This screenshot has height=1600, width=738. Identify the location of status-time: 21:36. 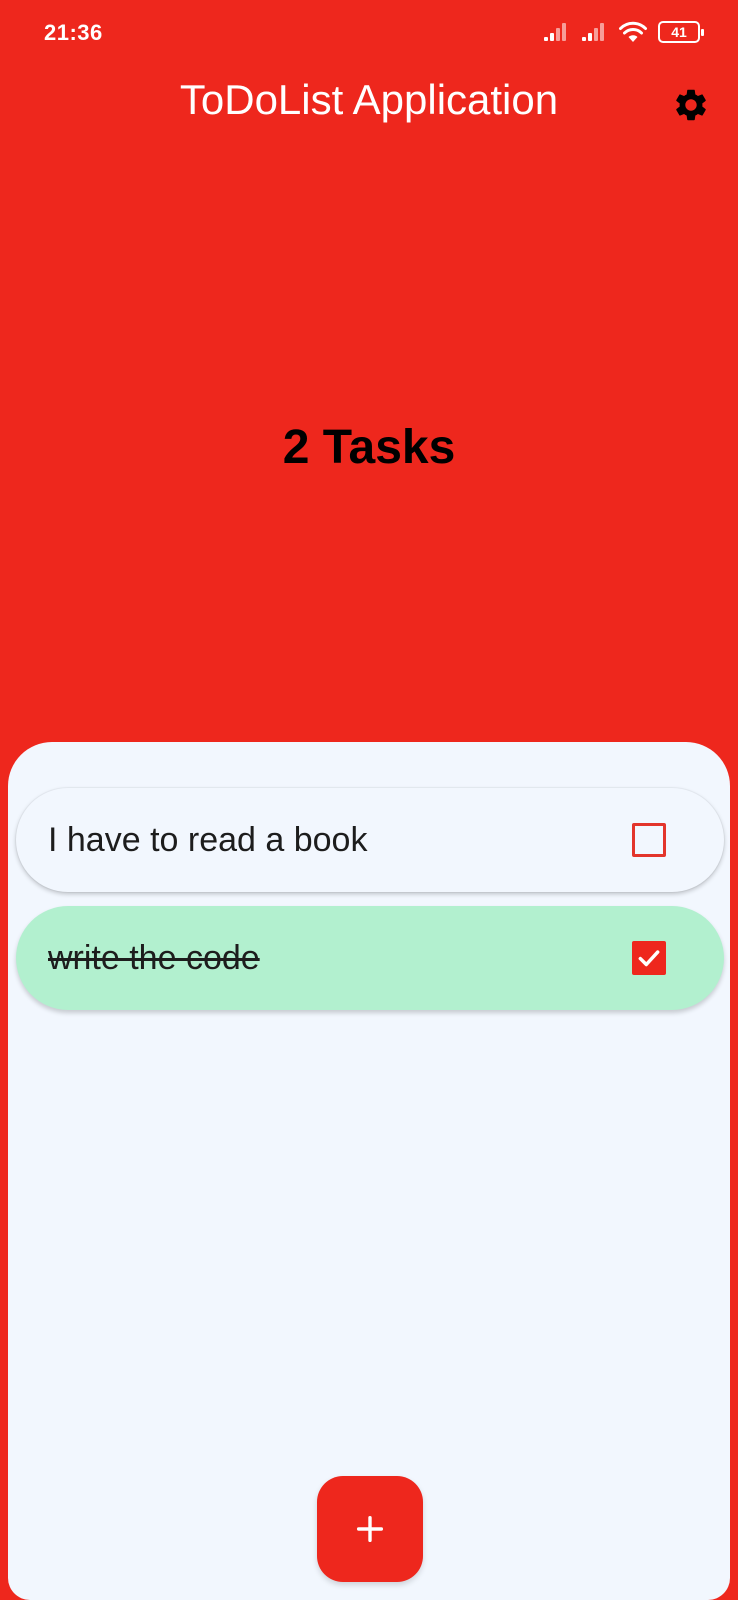
(73, 32).